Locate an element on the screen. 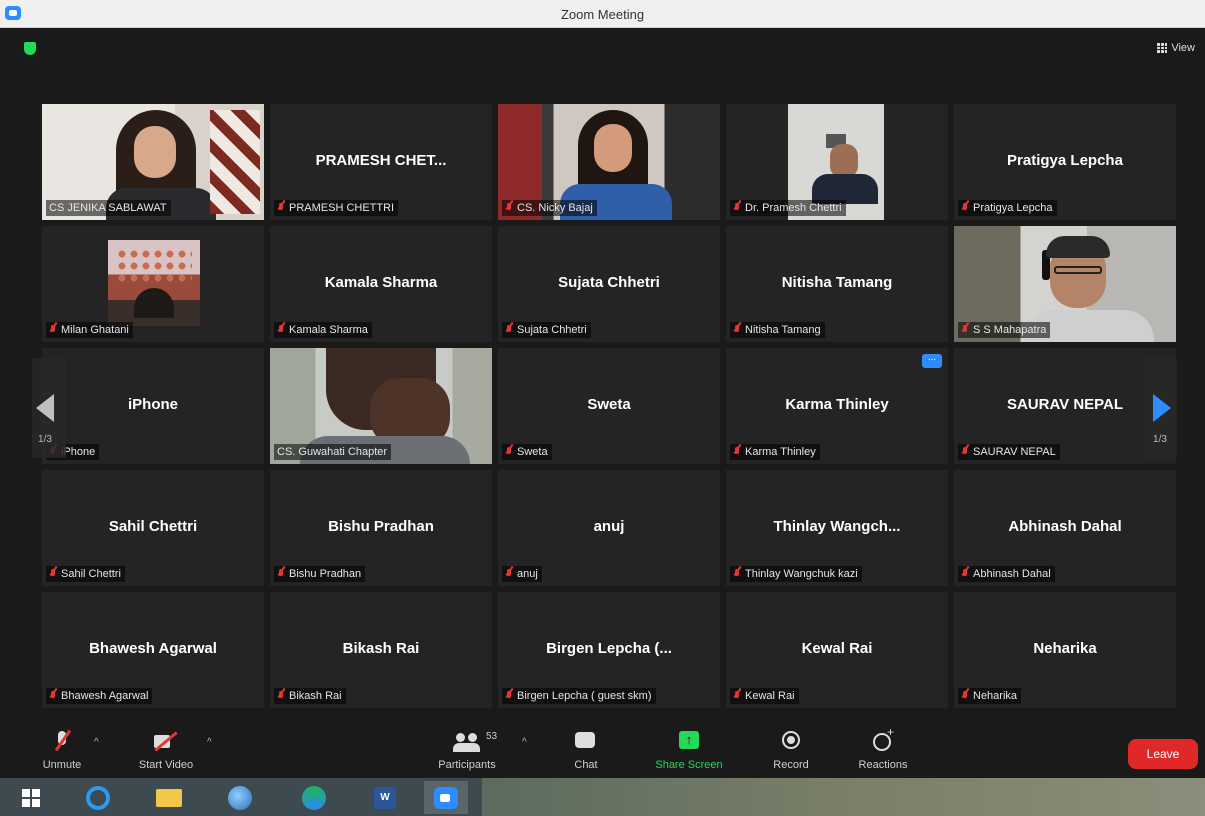  participant-display-name: Abhinash Dahal is located at coordinates (1065, 526).